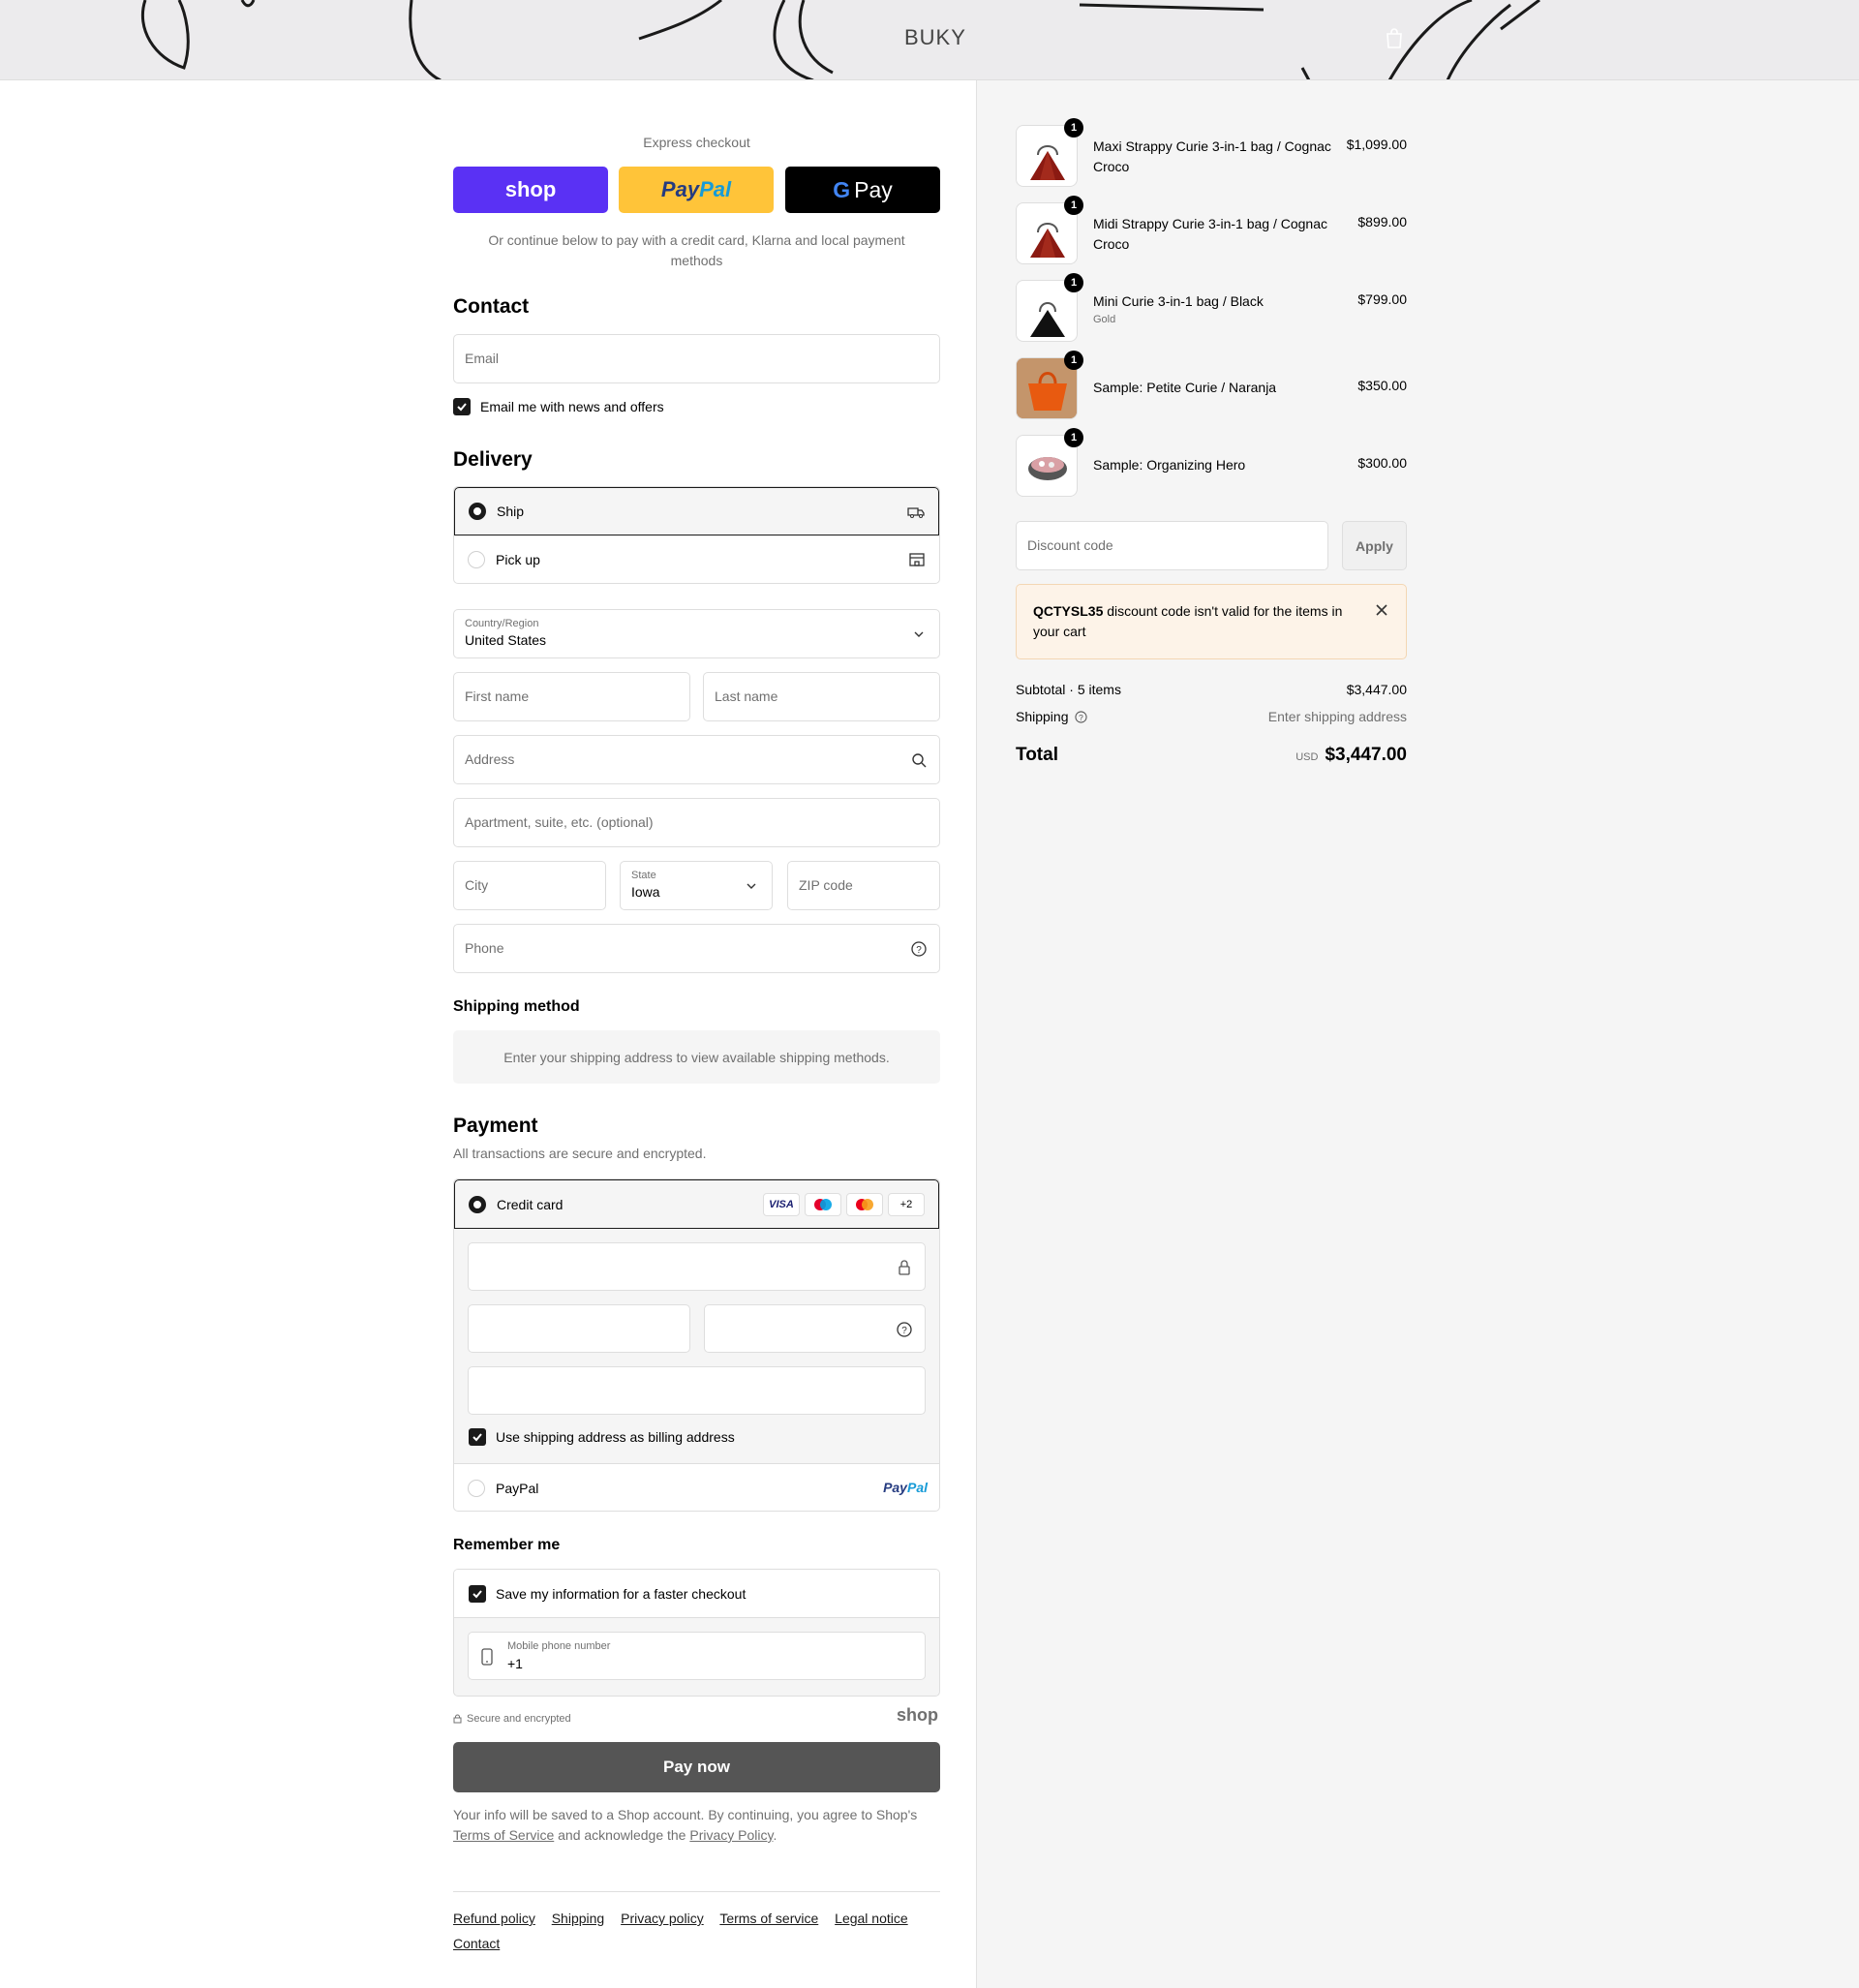 This screenshot has height=1988, width=1859. What do you see at coordinates (696, 759) in the screenshot?
I see `address-field: Address` at bounding box center [696, 759].